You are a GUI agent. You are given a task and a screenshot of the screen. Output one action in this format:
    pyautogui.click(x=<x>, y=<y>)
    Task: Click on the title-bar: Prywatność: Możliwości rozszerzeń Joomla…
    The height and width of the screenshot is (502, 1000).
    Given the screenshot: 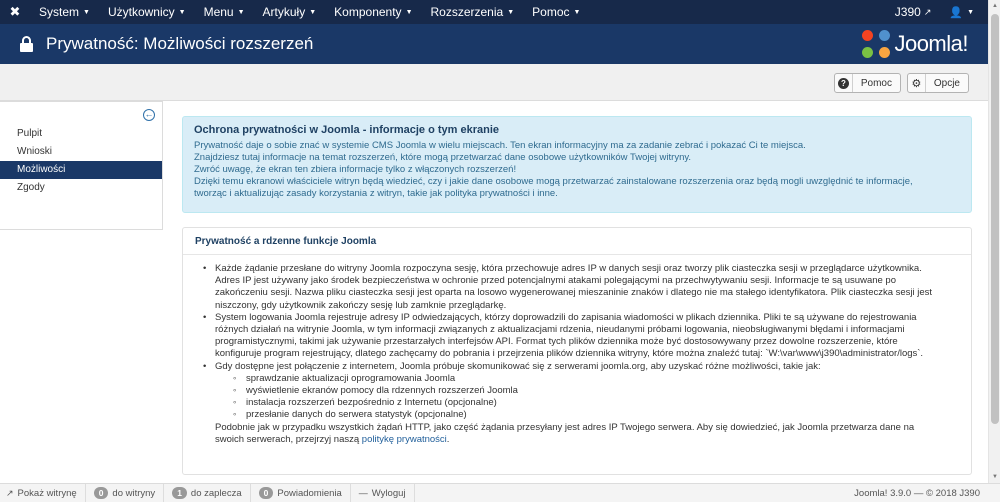 What is the action you would take?
    pyautogui.click(x=494, y=44)
    